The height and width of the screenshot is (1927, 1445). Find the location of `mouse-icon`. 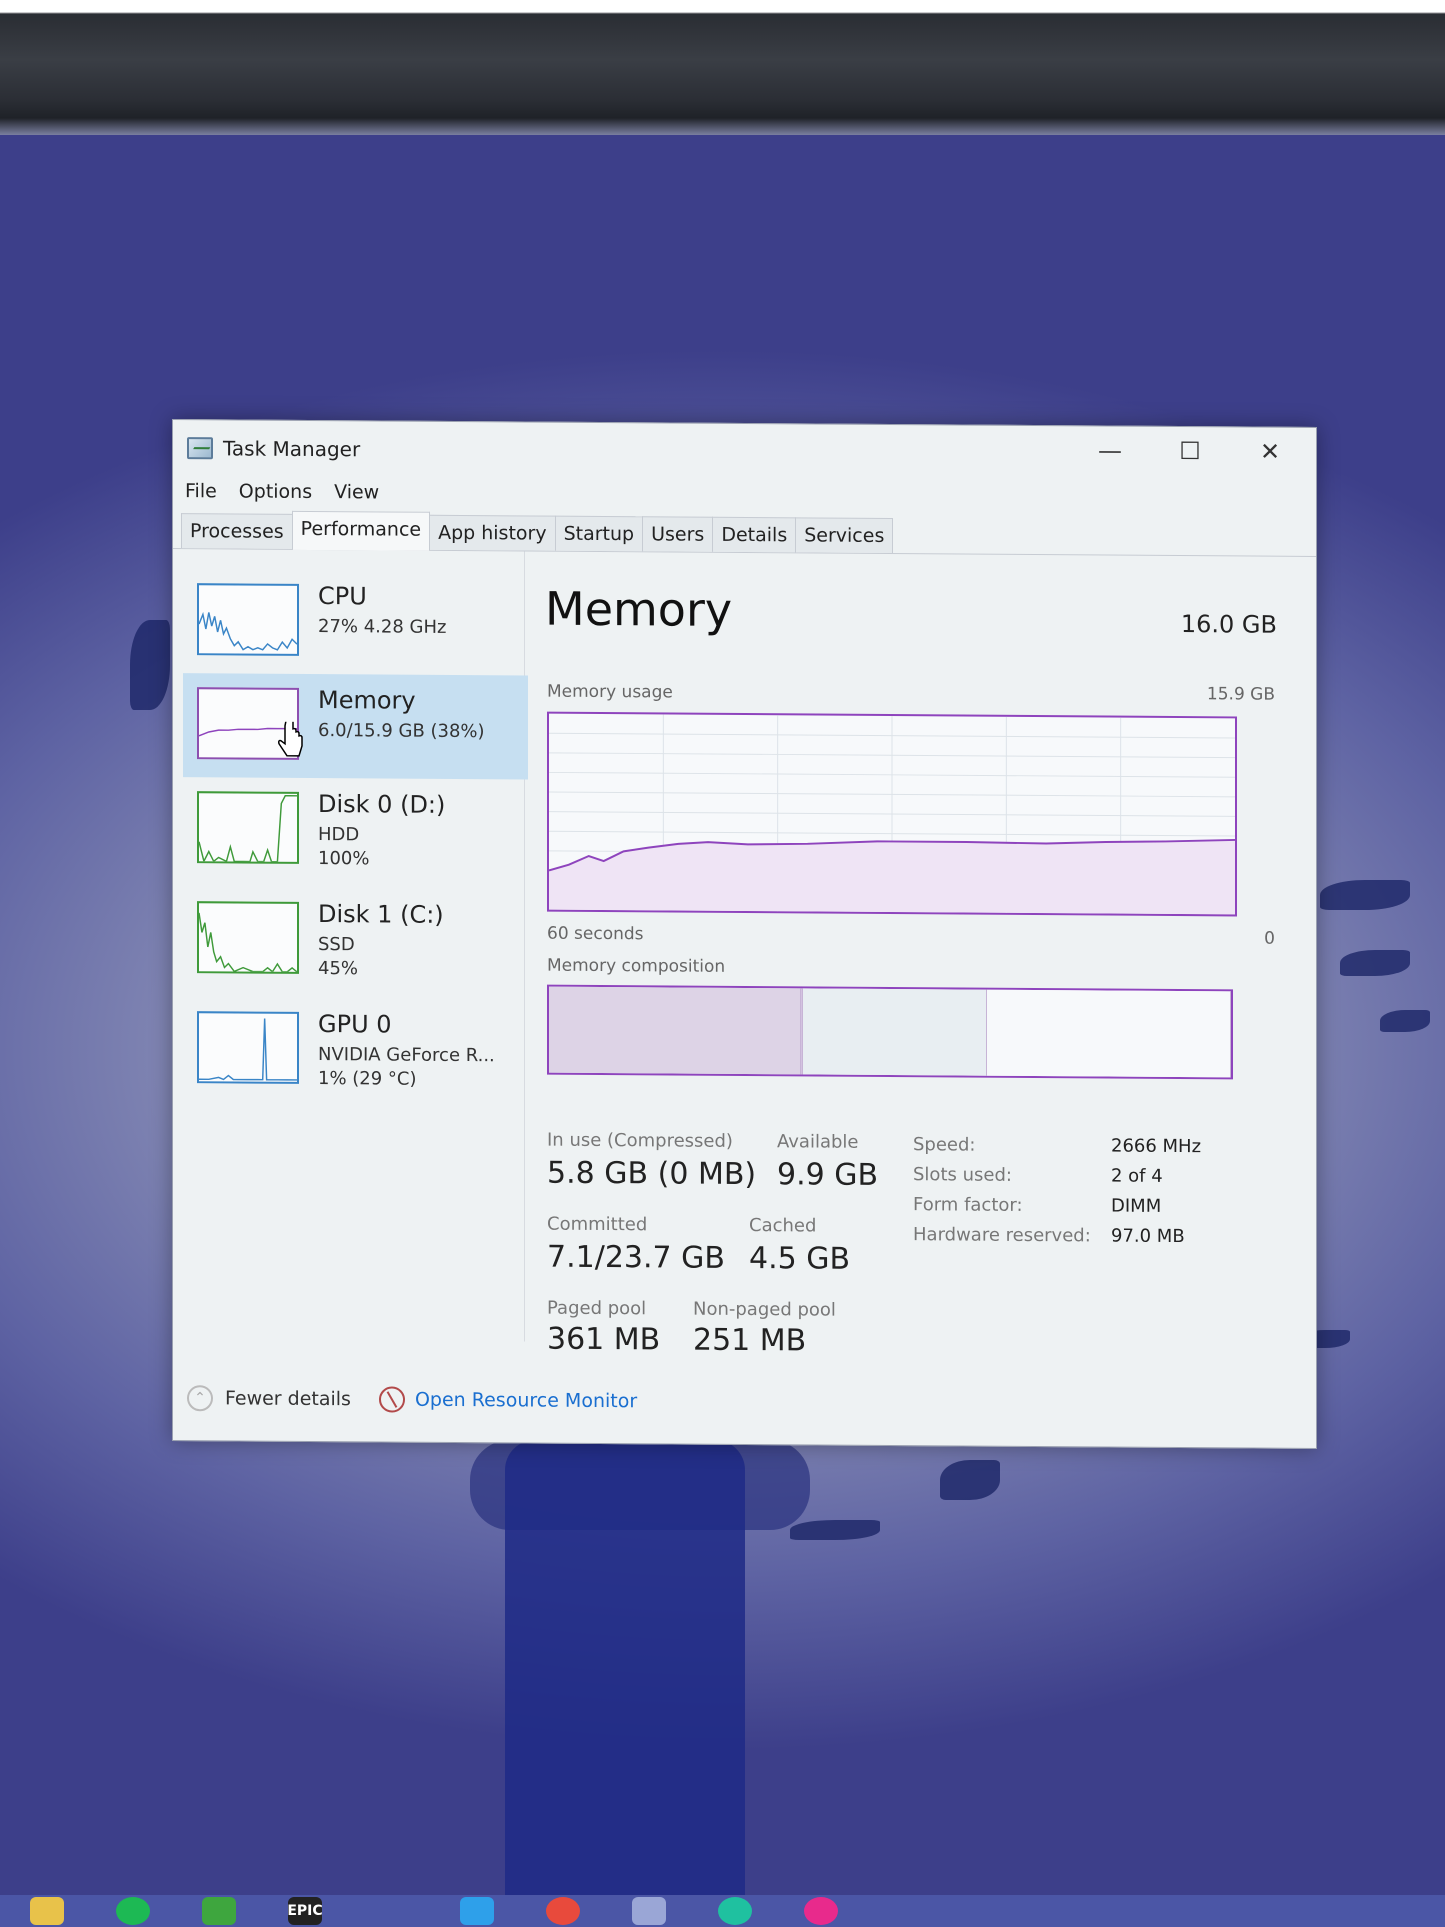

mouse-icon is located at coordinates (391, 1911).